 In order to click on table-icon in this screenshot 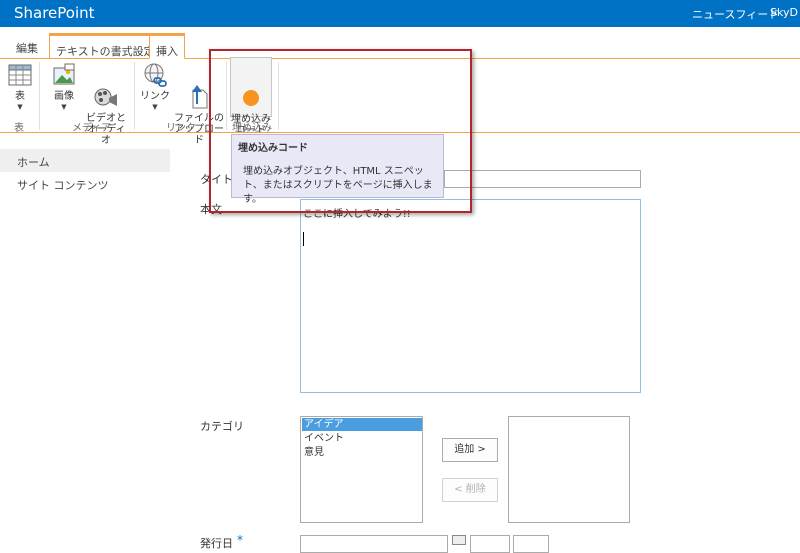, I will do `click(20, 75)`.